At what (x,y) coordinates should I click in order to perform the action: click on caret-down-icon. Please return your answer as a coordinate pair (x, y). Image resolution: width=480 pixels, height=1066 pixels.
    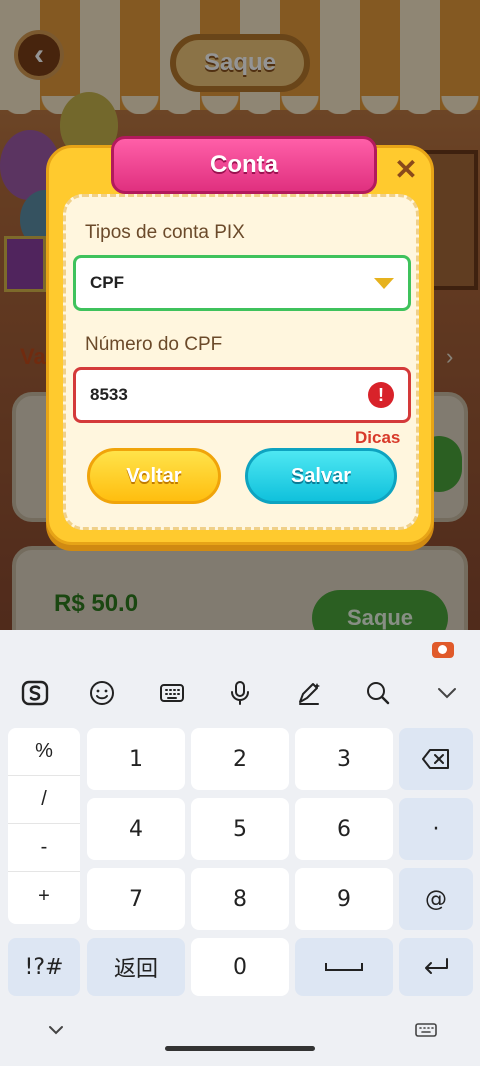
    Looking at the image, I should click on (384, 283).